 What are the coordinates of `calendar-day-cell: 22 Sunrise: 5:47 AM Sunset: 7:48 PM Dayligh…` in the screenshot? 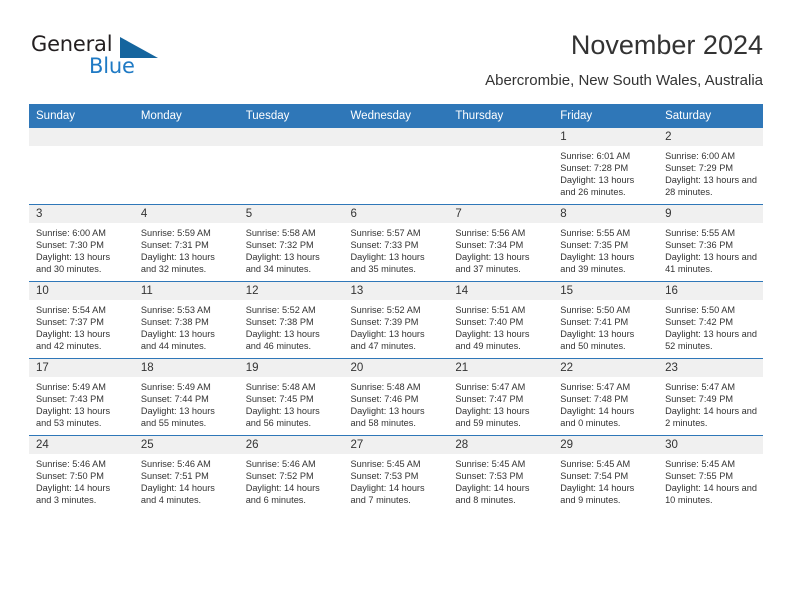 It's located at (606, 397).